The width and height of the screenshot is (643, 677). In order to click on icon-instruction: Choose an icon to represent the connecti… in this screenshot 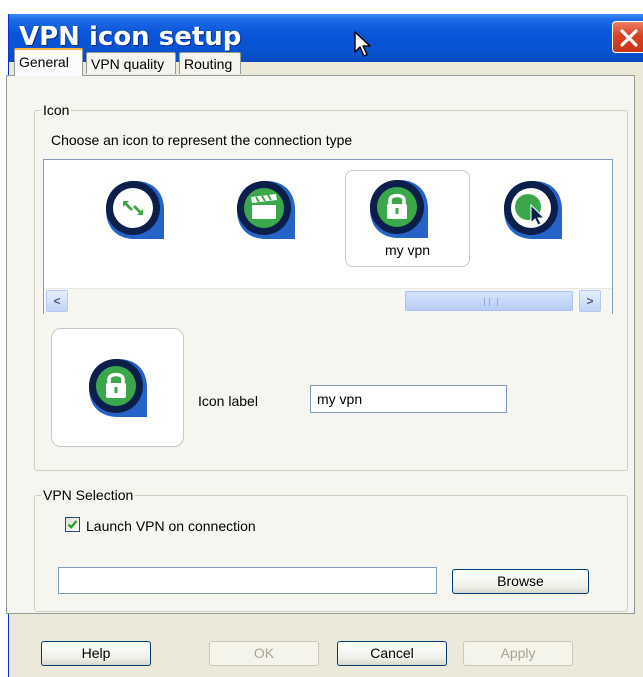, I will do `click(202, 140)`.